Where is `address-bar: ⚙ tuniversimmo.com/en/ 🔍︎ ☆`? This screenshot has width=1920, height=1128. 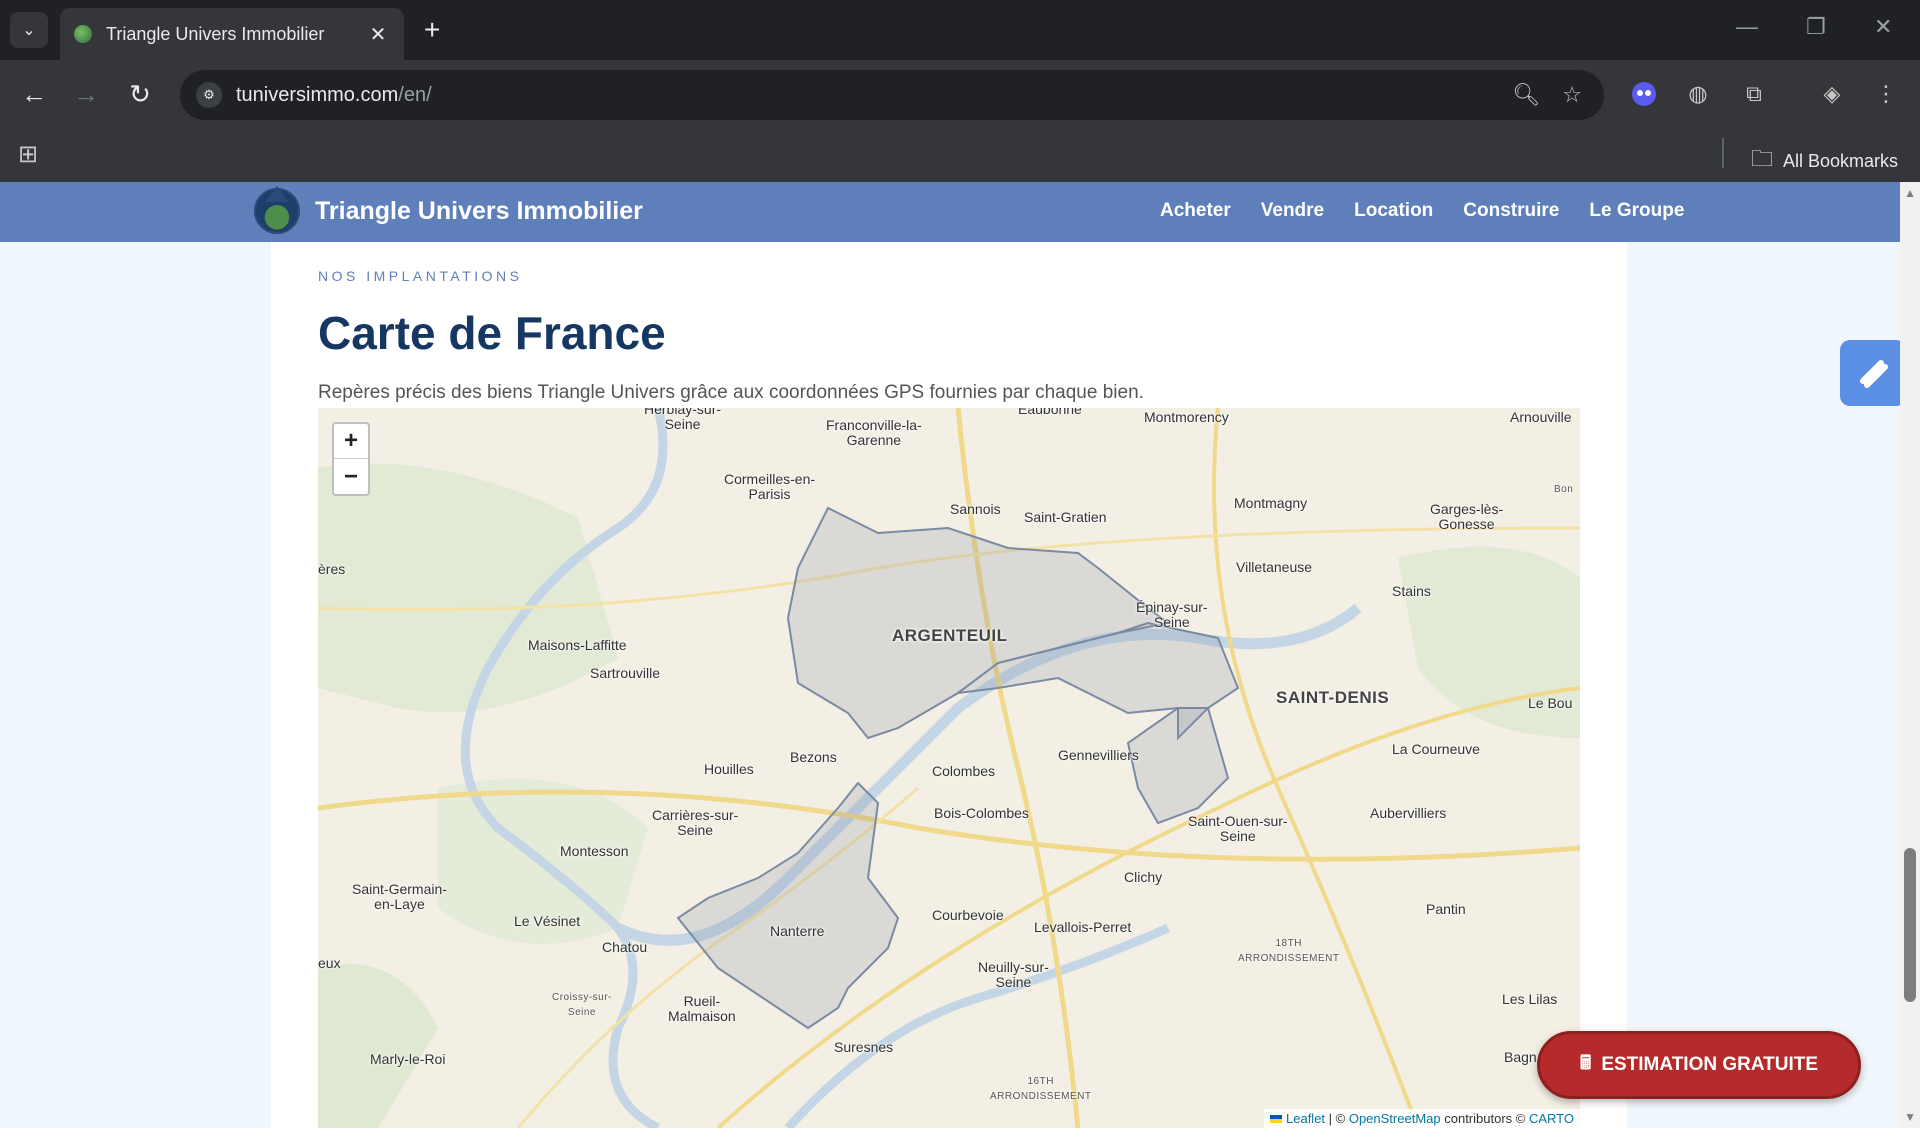 address-bar: ⚙ tuniversimmo.com/en/ 🔍︎ ☆ is located at coordinates (892, 95).